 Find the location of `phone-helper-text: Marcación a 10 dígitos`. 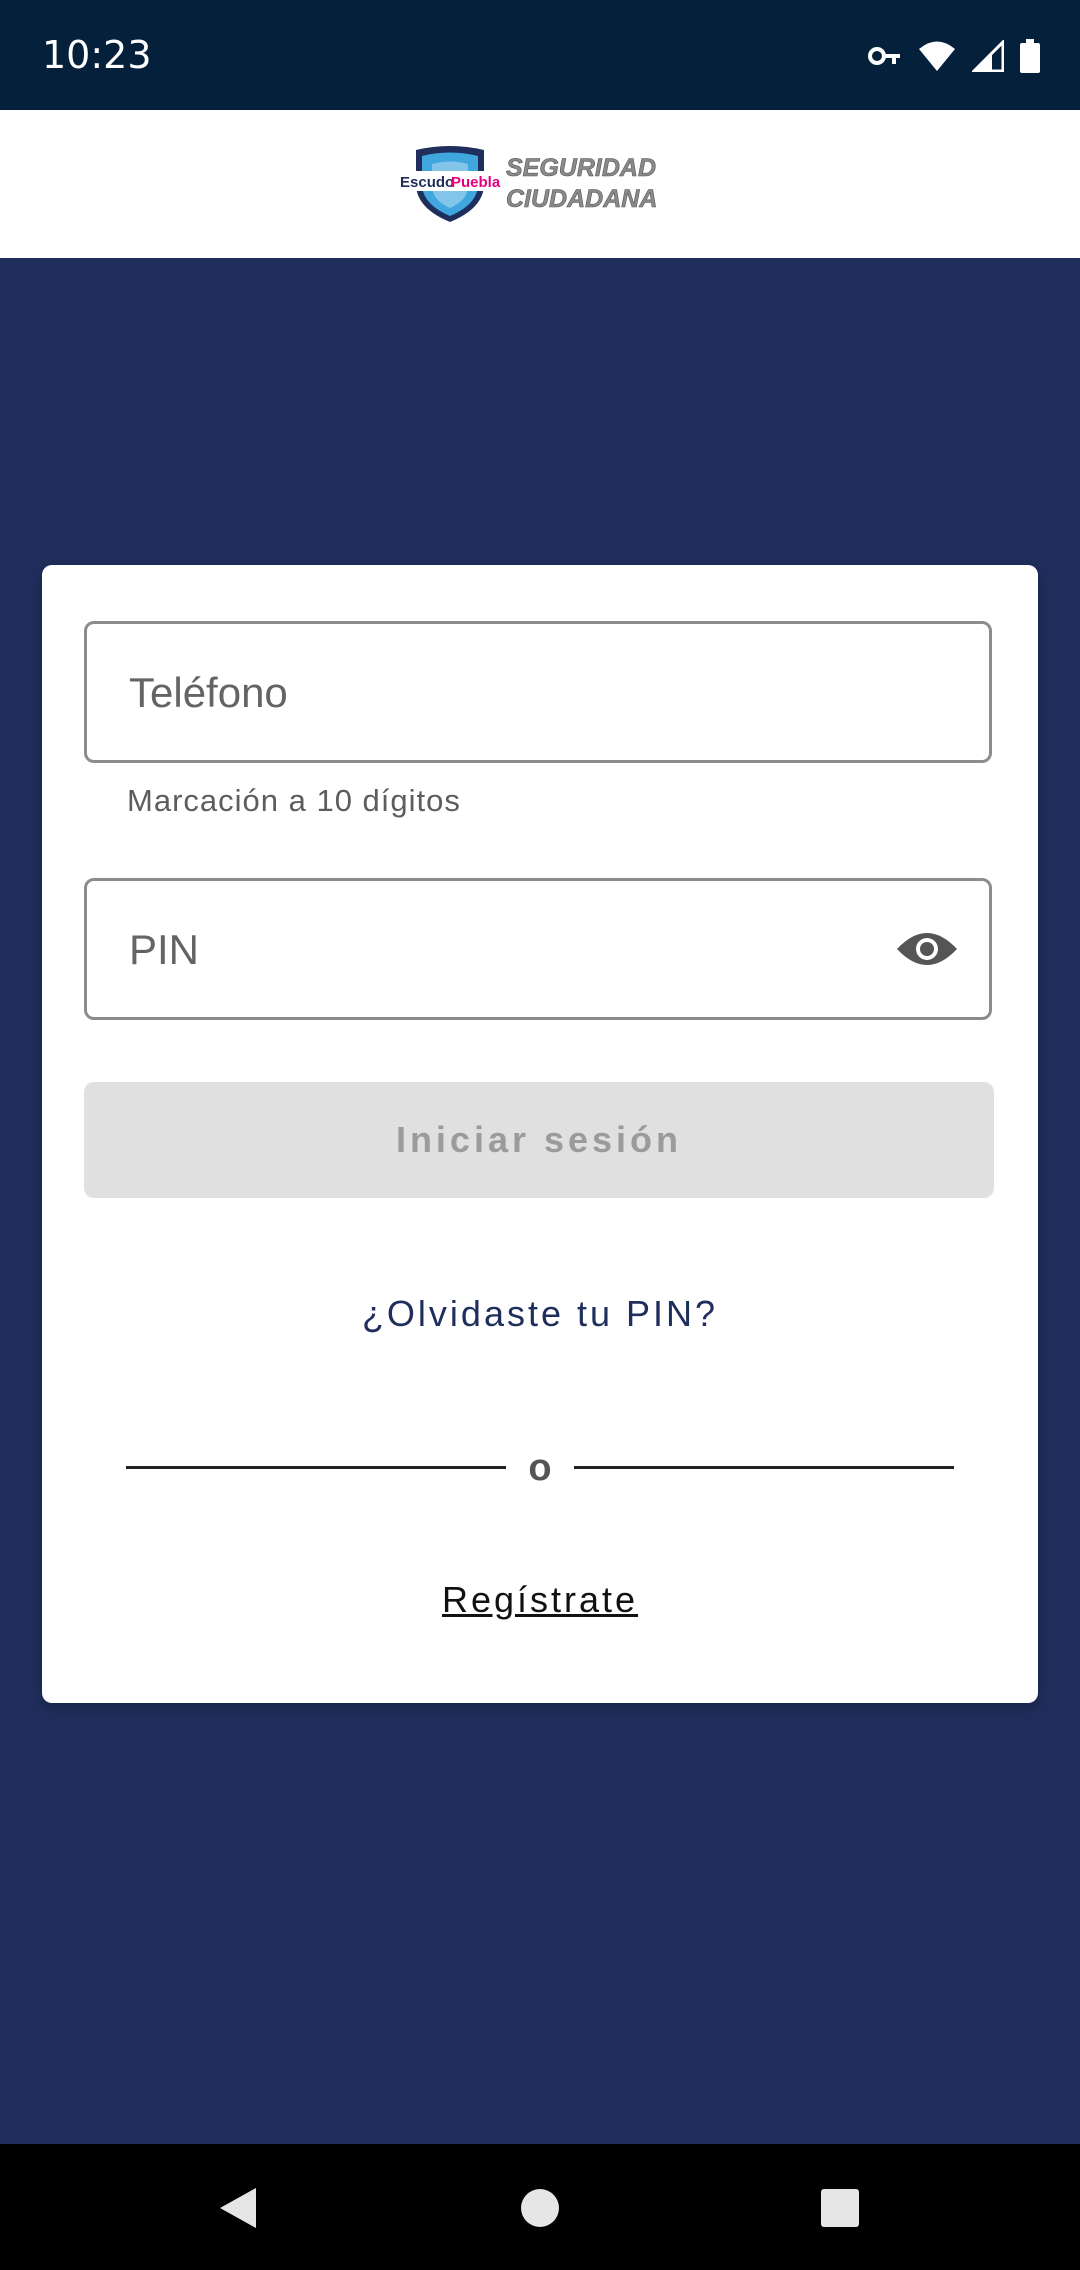

phone-helper-text: Marcación a 10 dígitos is located at coordinates (294, 800).